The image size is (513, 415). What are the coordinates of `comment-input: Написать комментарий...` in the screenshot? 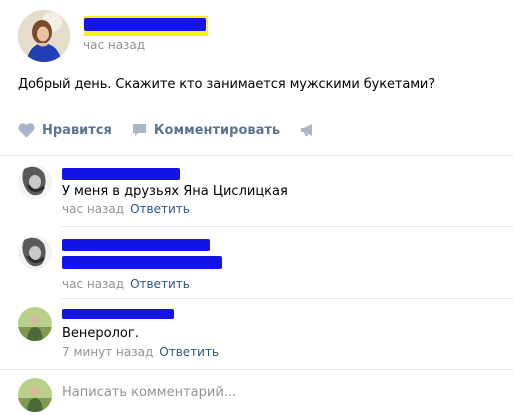 It's located at (149, 392).